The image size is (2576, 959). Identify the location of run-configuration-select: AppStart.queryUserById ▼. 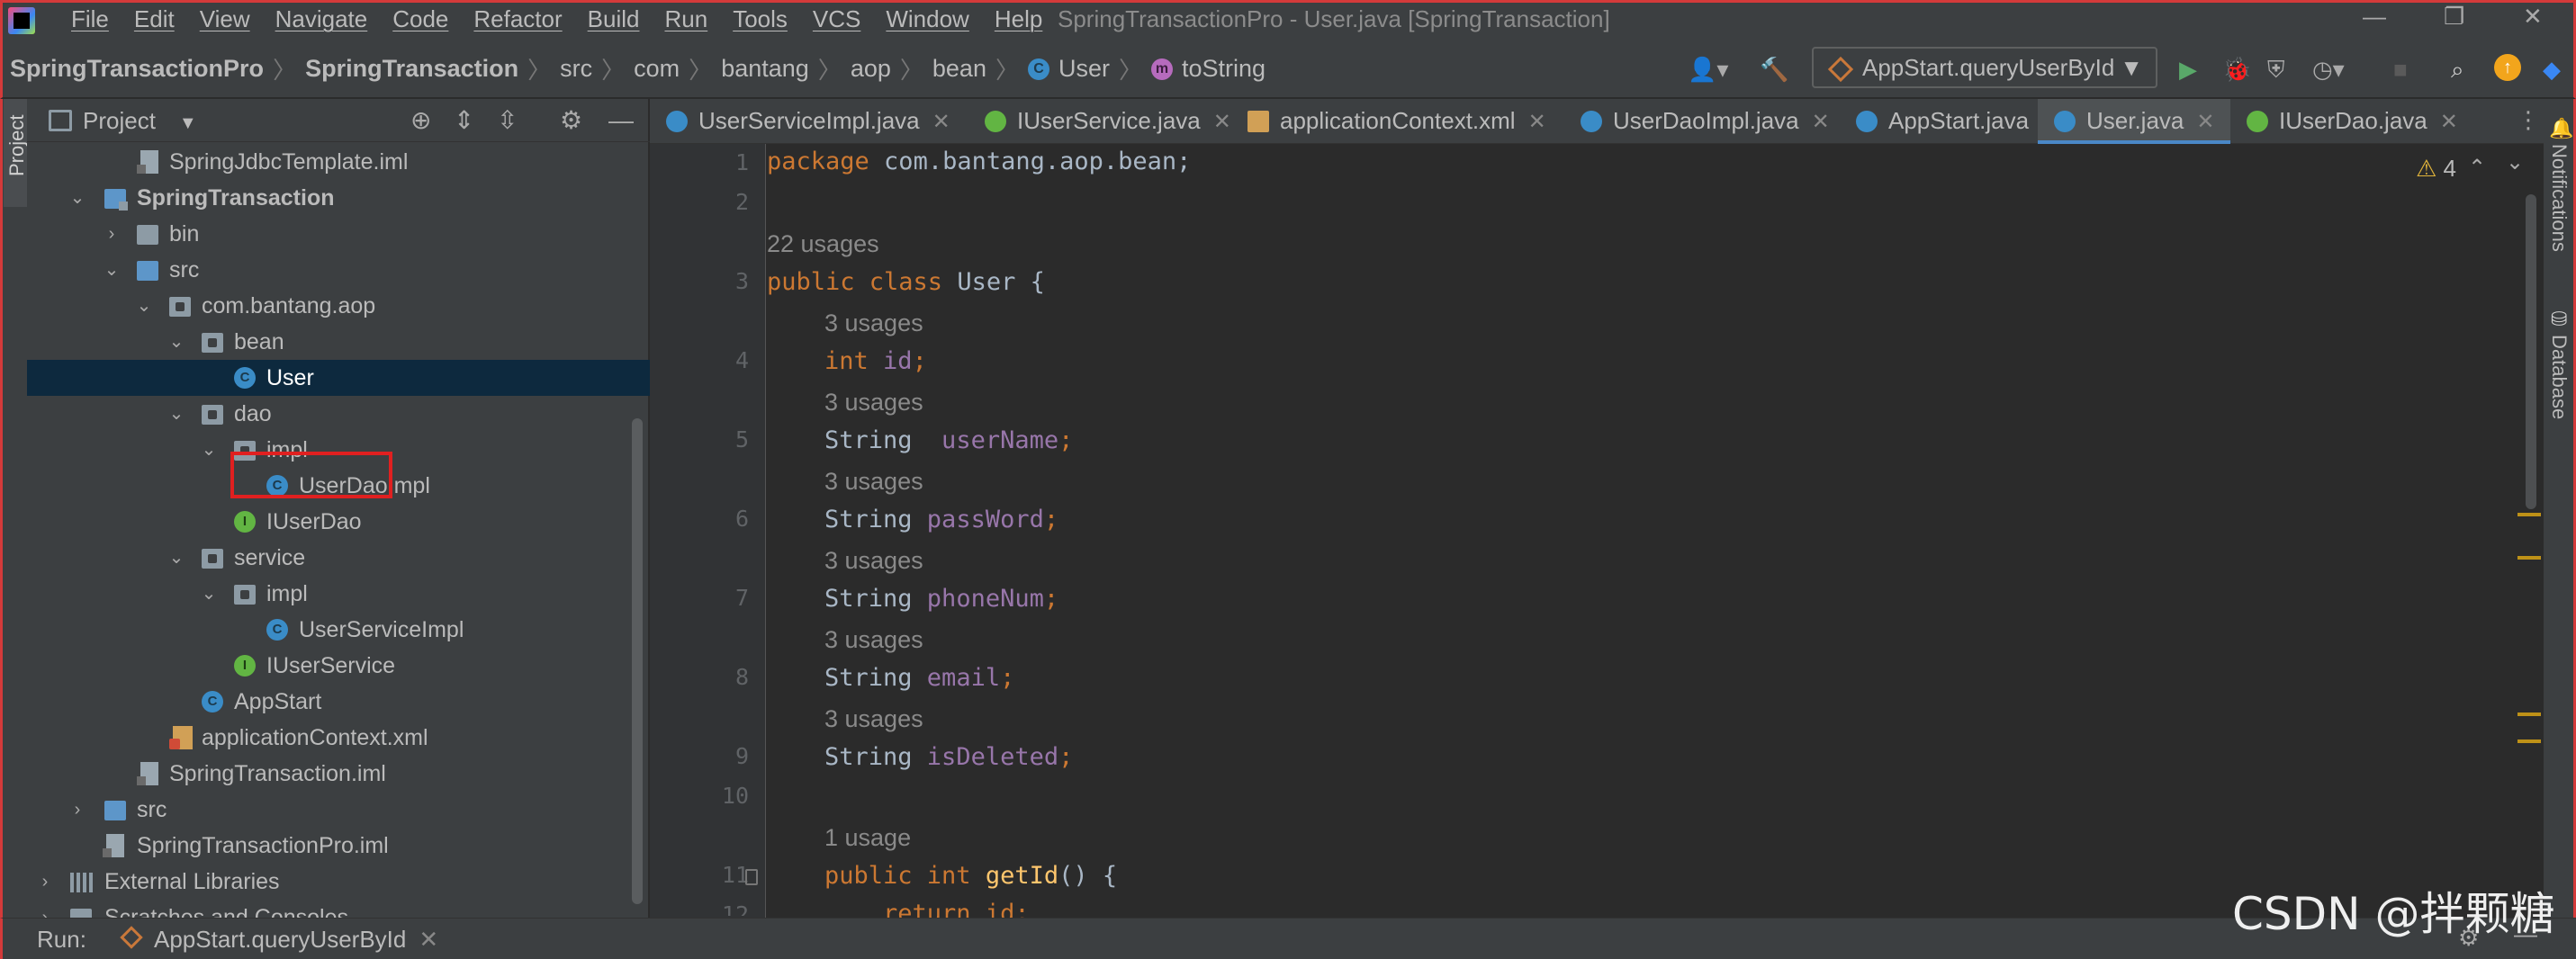
(1984, 67).